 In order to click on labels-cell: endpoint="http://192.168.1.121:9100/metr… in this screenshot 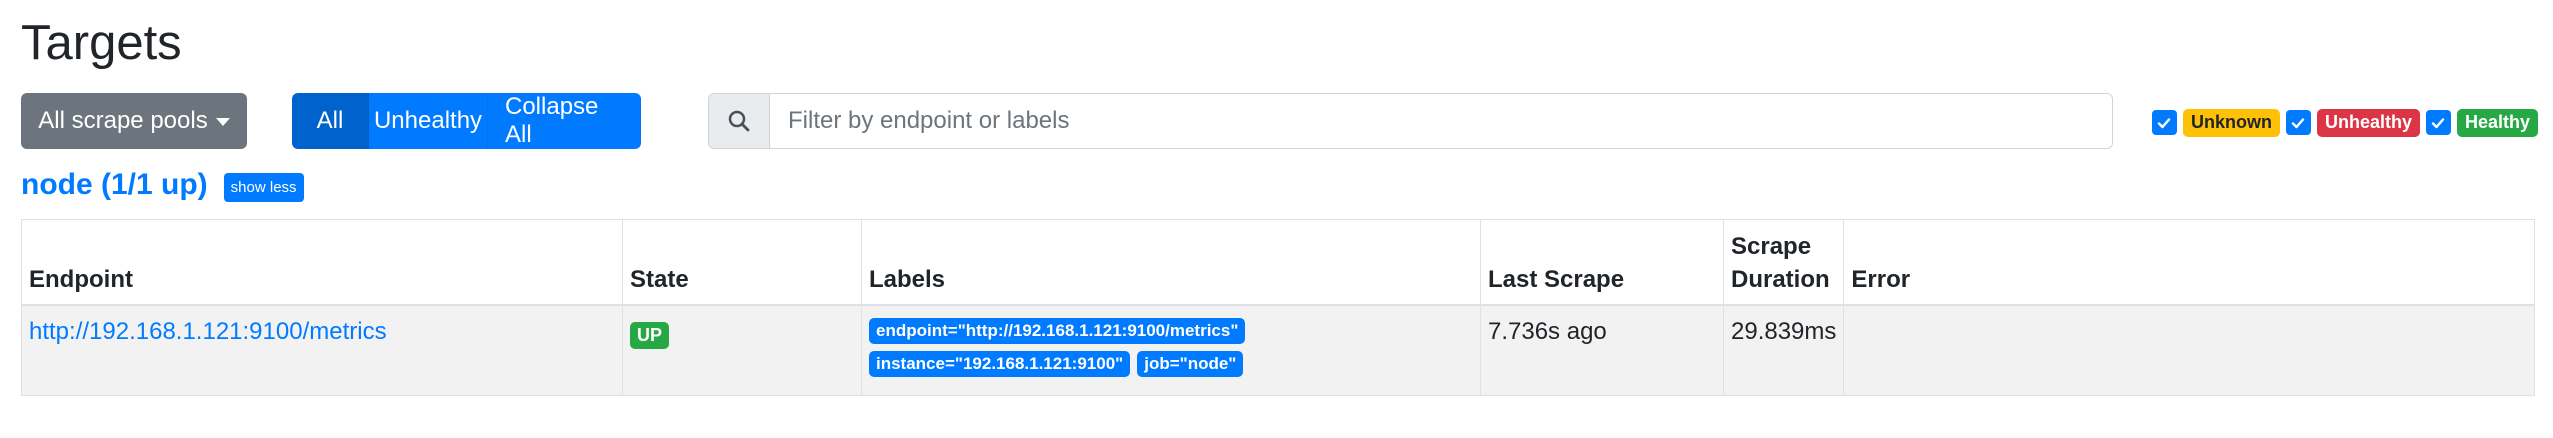, I will do `click(1171, 350)`.